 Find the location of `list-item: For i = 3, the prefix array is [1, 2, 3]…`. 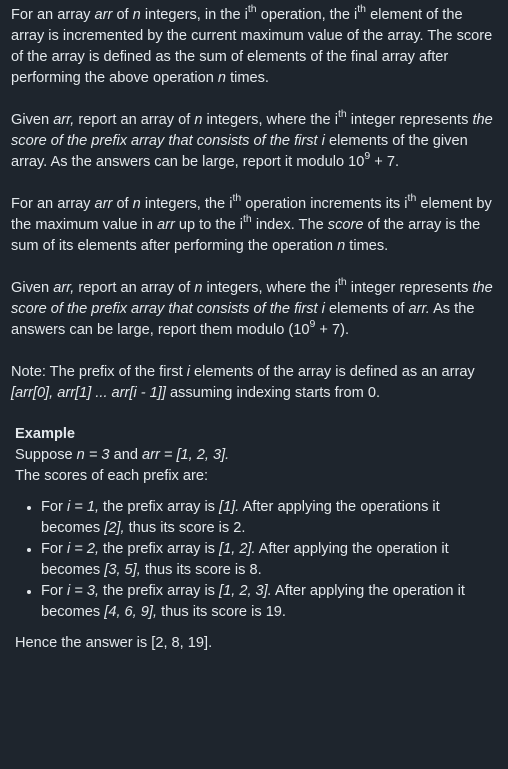

list-item: For i = 3, the prefix array is [1, 2, 3]… is located at coordinates (269, 602).